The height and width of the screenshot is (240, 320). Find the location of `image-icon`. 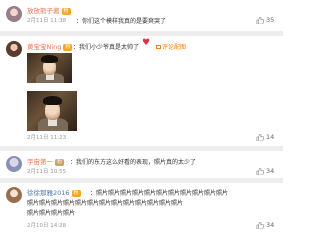

image-icon is located at coordinates (158, 47).